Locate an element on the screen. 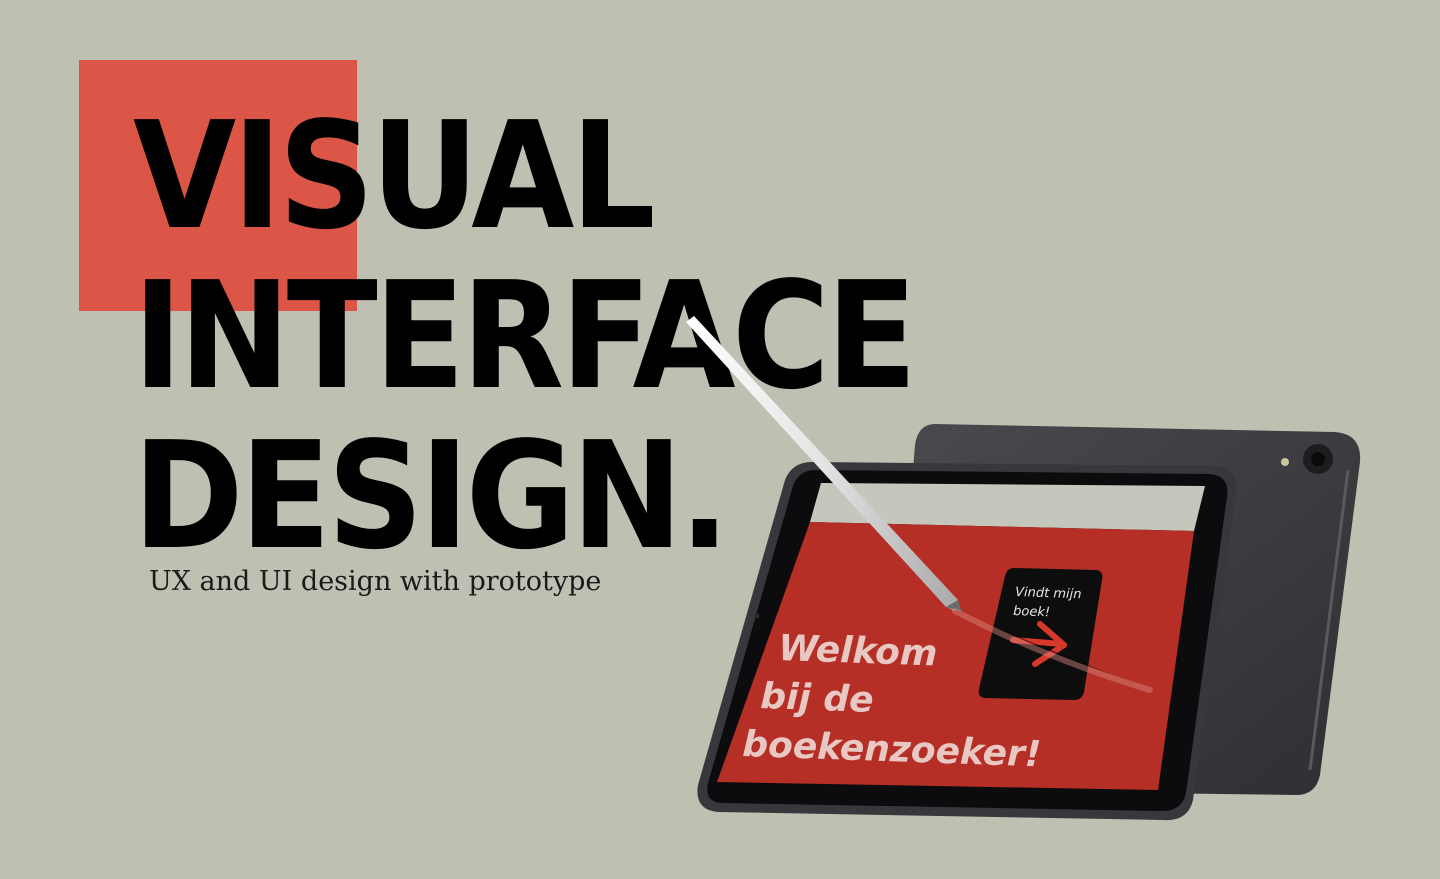 This screenshot has width=1440, height=879. svg-text: bij de is located at coordinates (817, 698).